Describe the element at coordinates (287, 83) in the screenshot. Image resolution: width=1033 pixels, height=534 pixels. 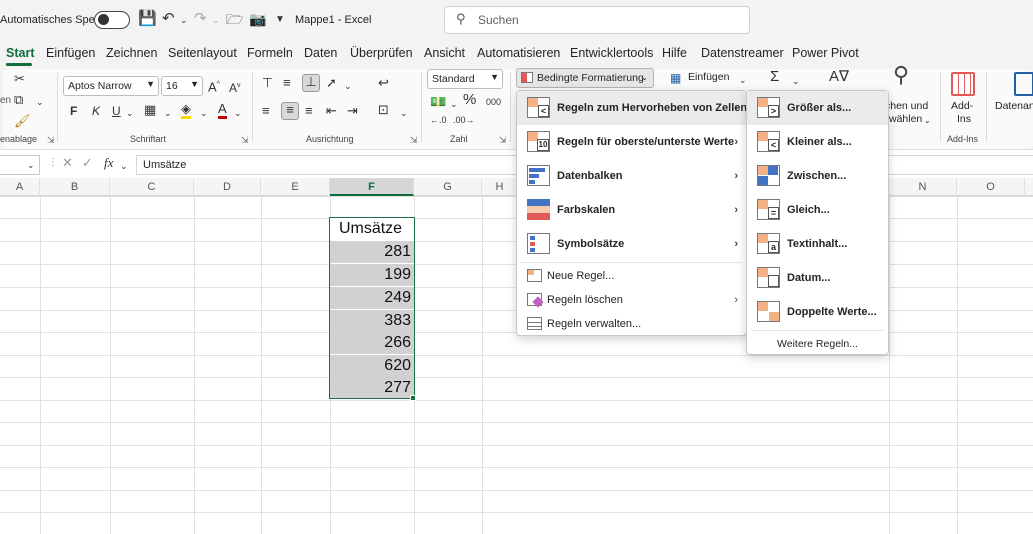
I see `align-middle-icon: ≡` at that location.